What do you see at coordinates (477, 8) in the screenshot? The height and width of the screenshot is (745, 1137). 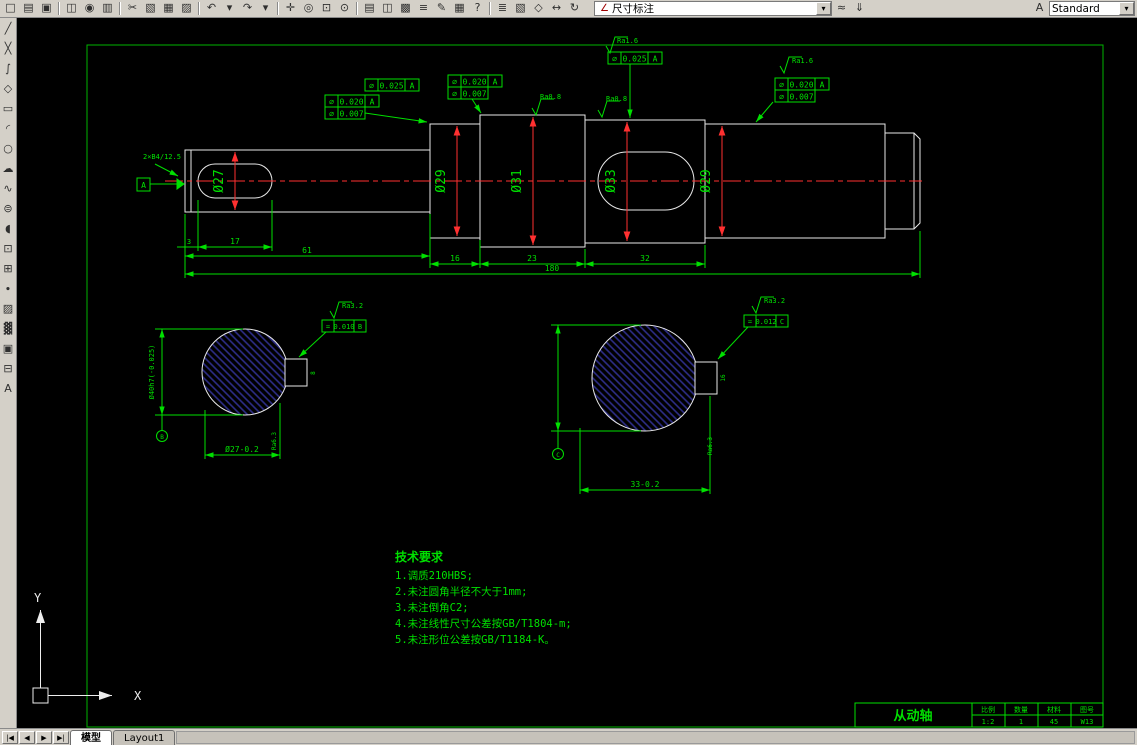 I see `help-icon: ?` at bounding box center [477, 8].